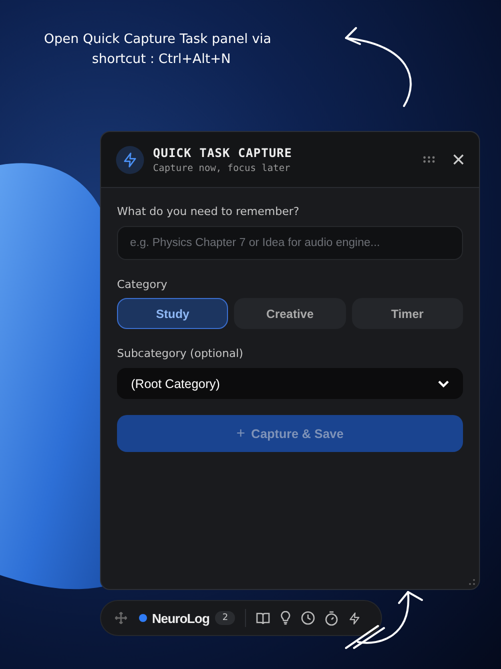 This screenshot has height=669, width=501. I want to click on annotation-note: Open Quick Capture Task panel via shortcut : Ctrl+Alt+N, so click(158, 50).